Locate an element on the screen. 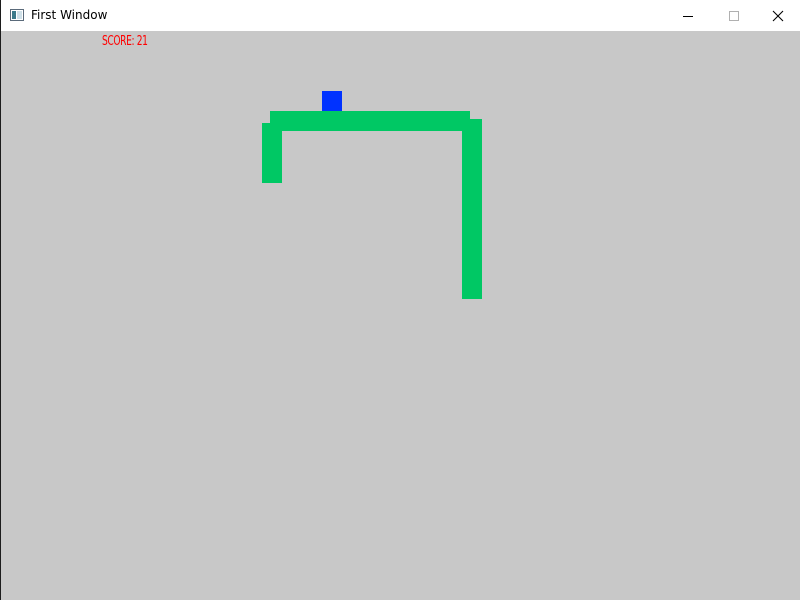 The width and height of the screenshot is (800, 600). score-label: SCORE: is located at coordinates (118, 41).